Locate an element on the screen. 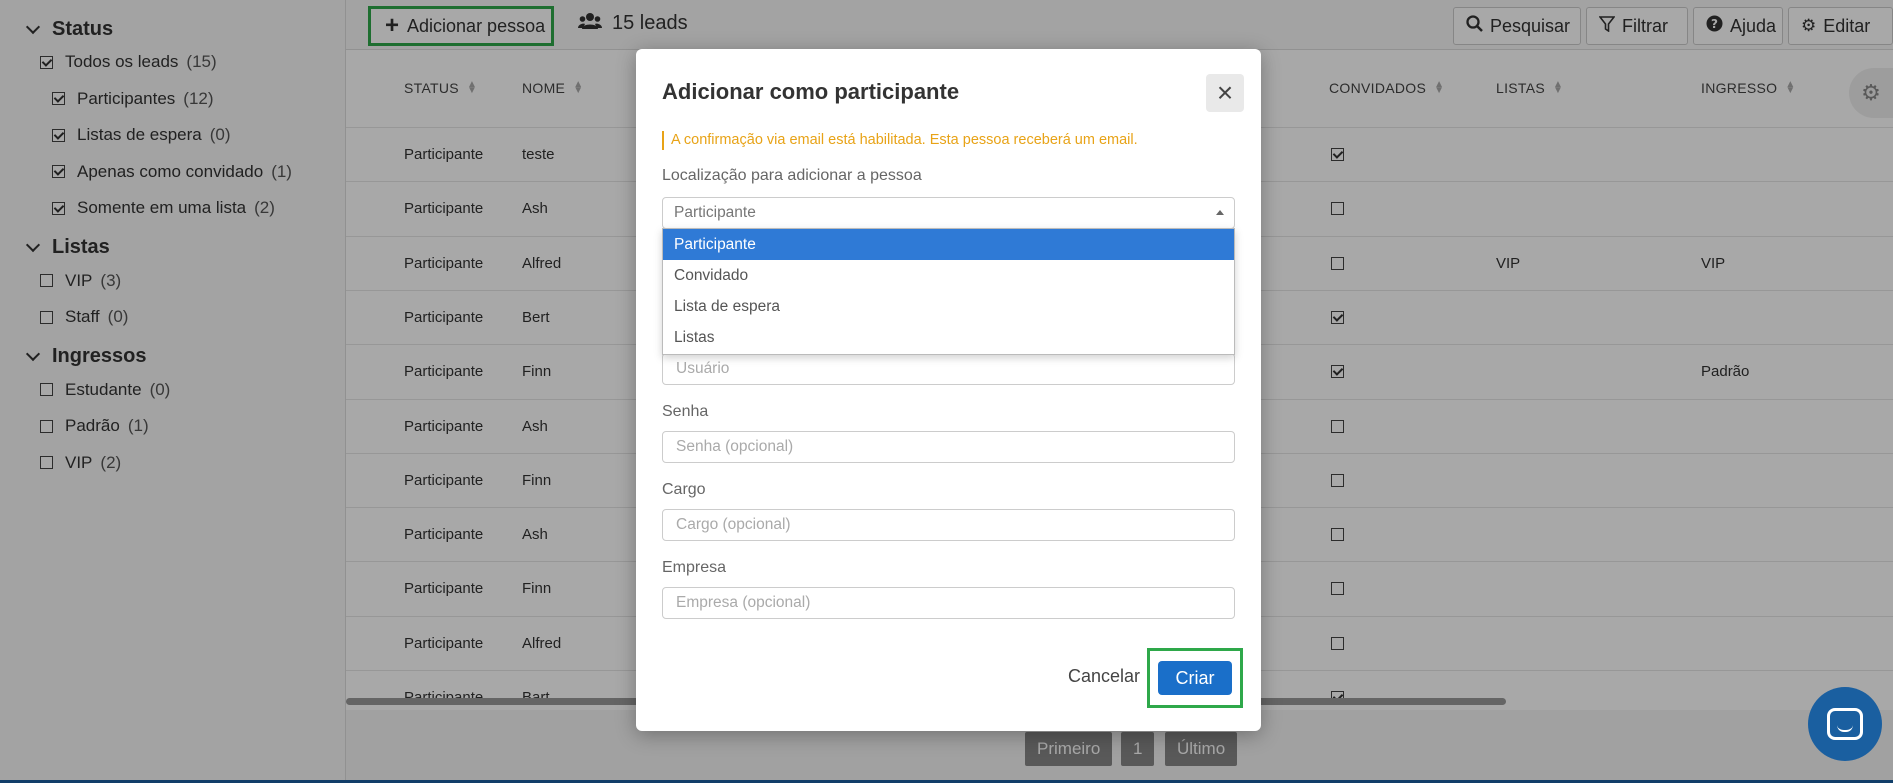 The width and height of the screenshot is (1893, 783). chat-launcher-button is located at coordinates (1845, 724).